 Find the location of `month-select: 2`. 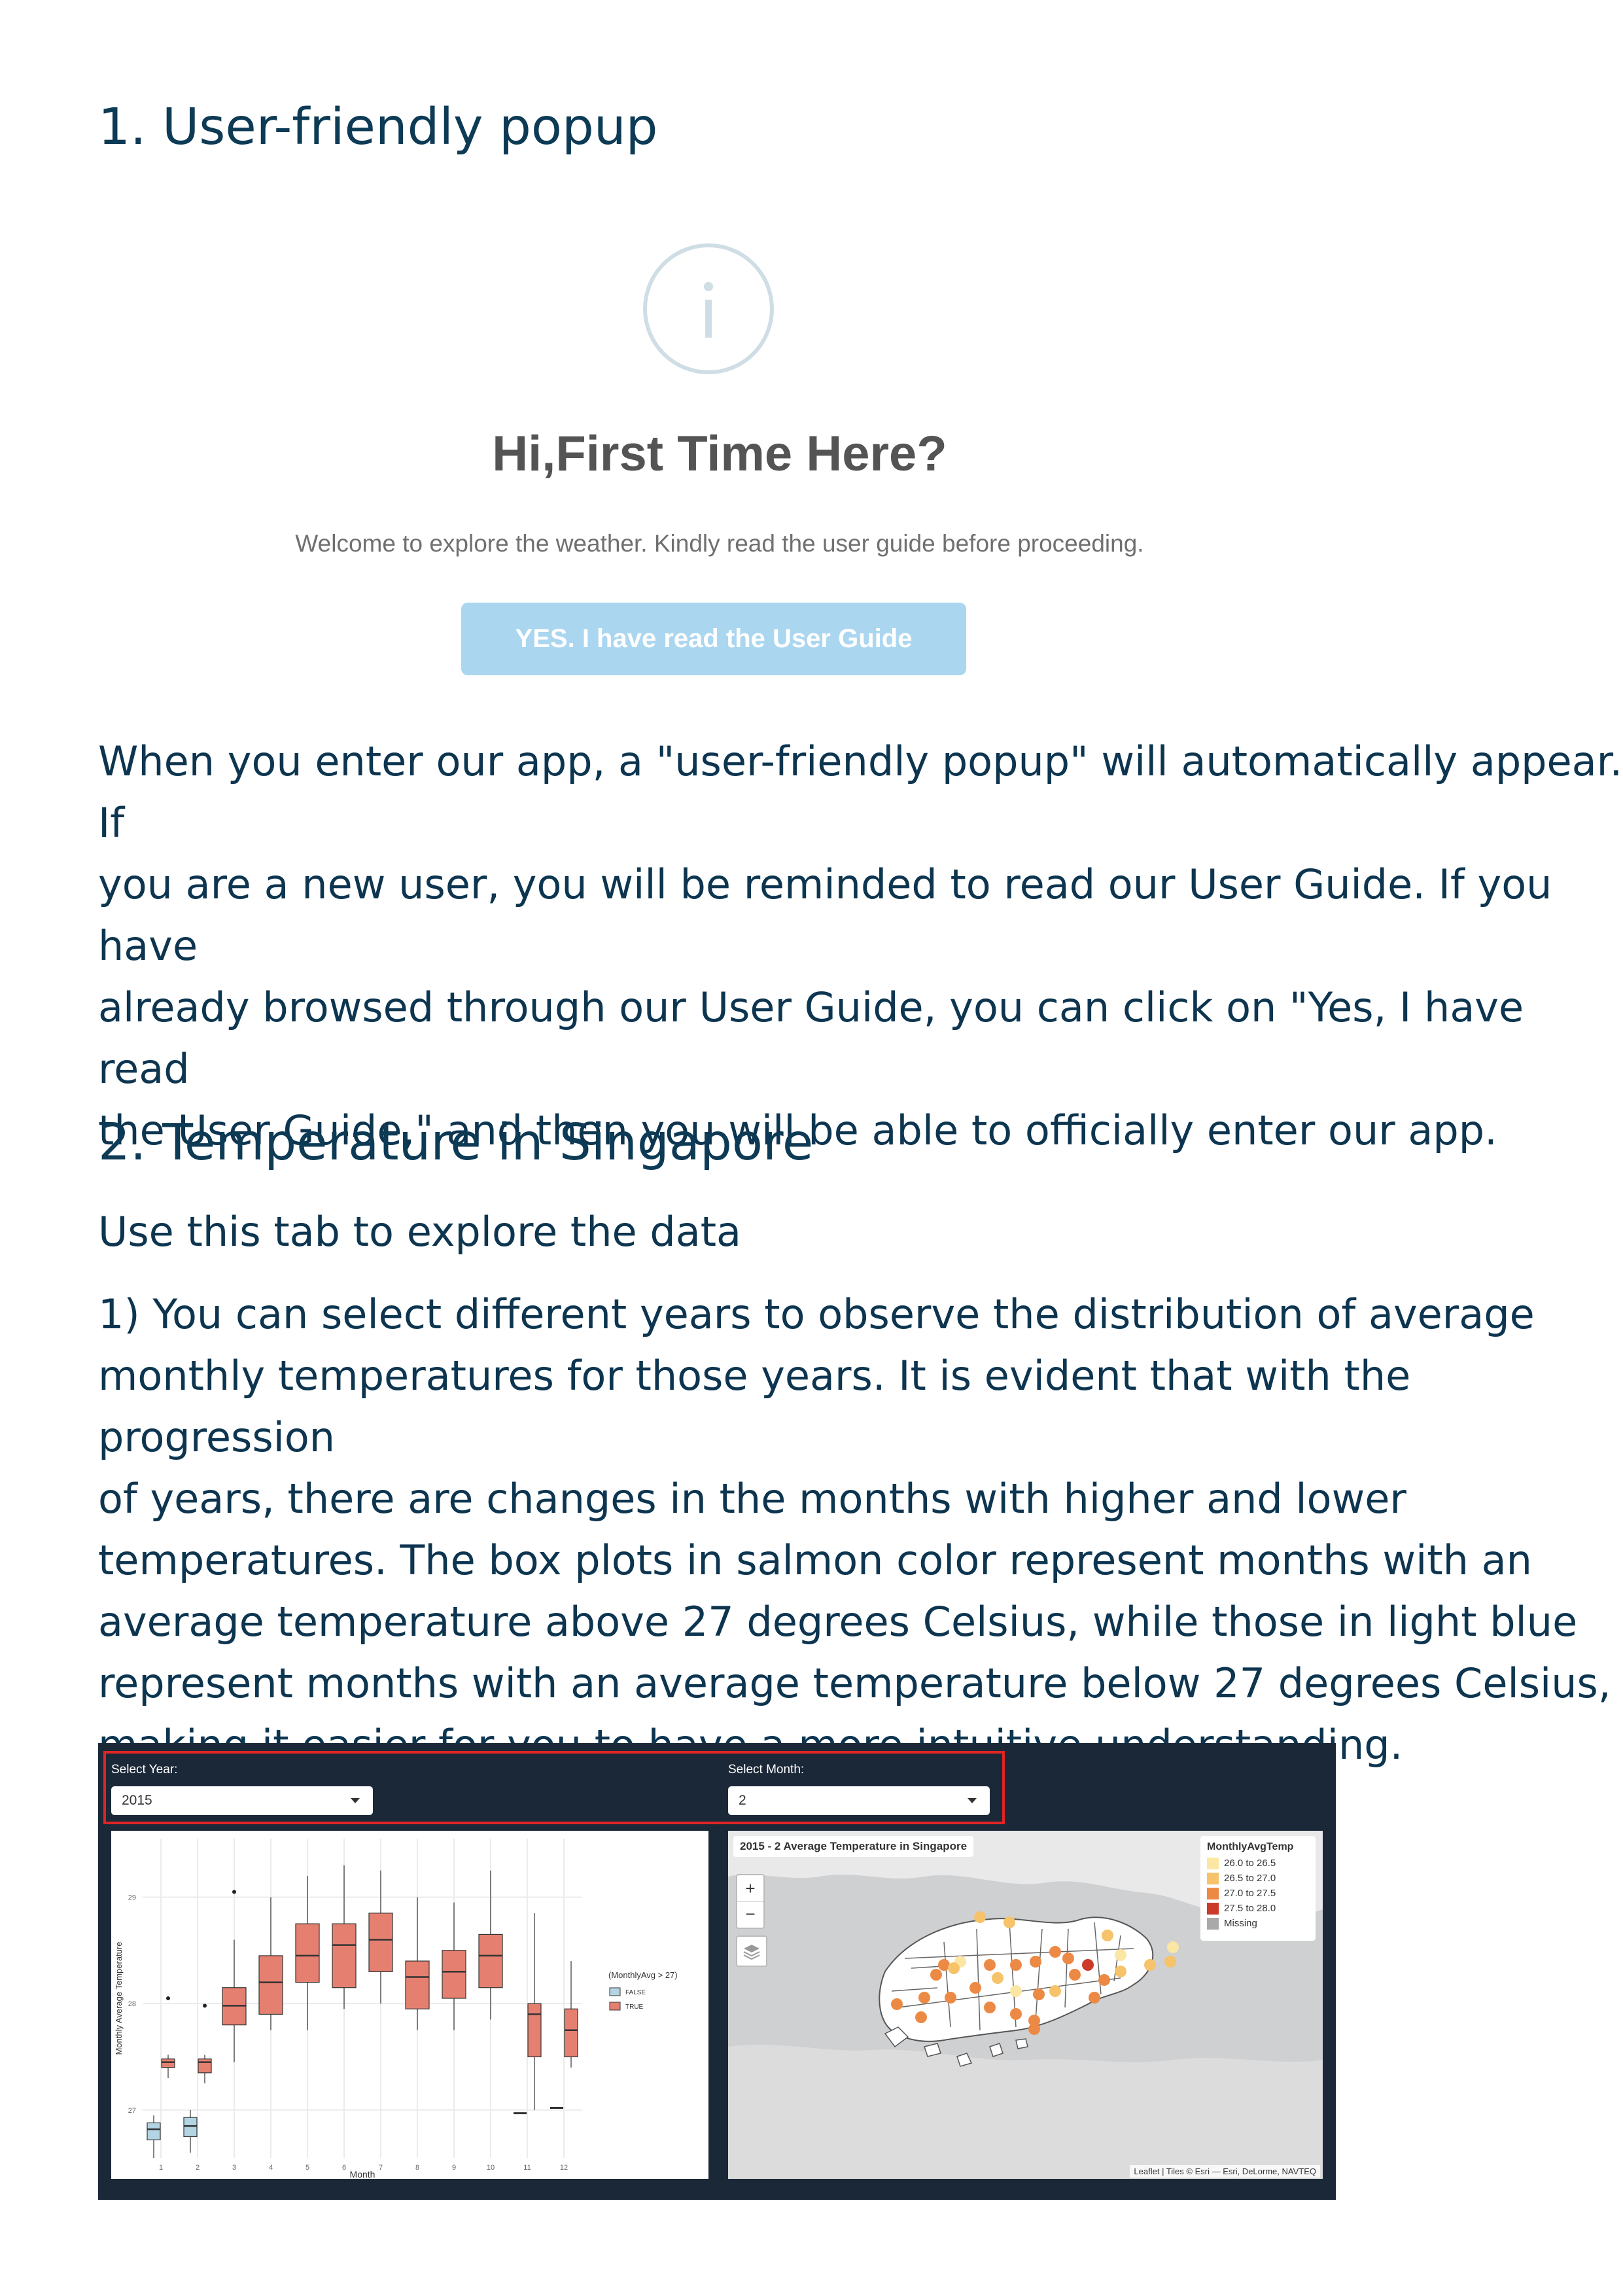

month-select: 2 is located at coordinates (859, 1801).